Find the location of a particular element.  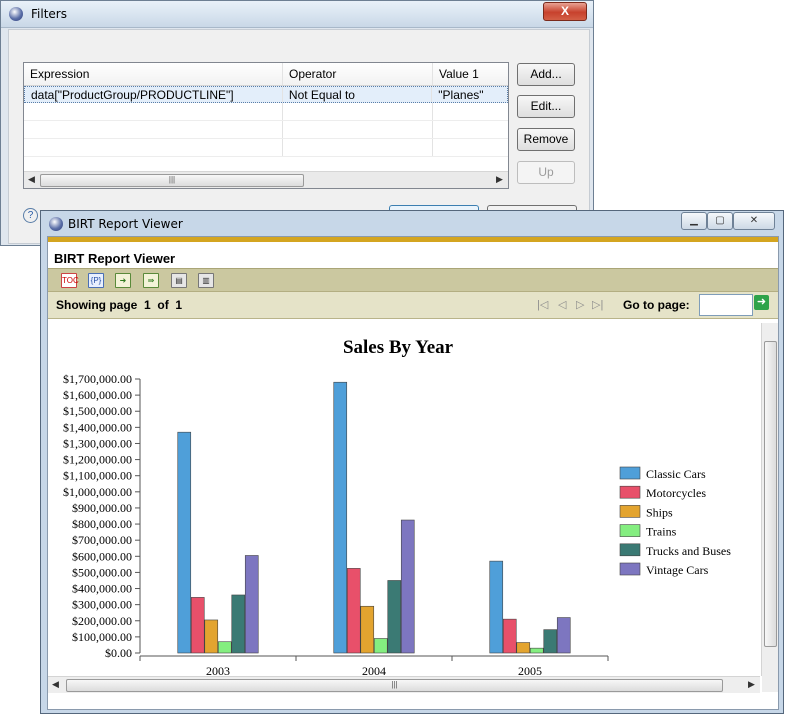

y-tick-label: $0.00 is located at coordinates (118, 653).